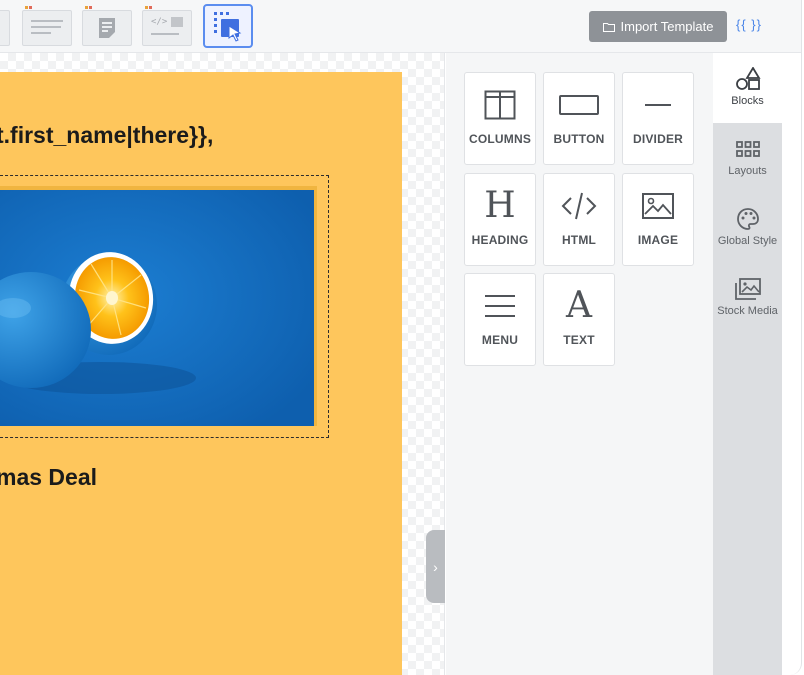  What do you see at coordinates (500, 340) in the screenshot?
I see `block-label: MENU` at bounding box center [500, 340].